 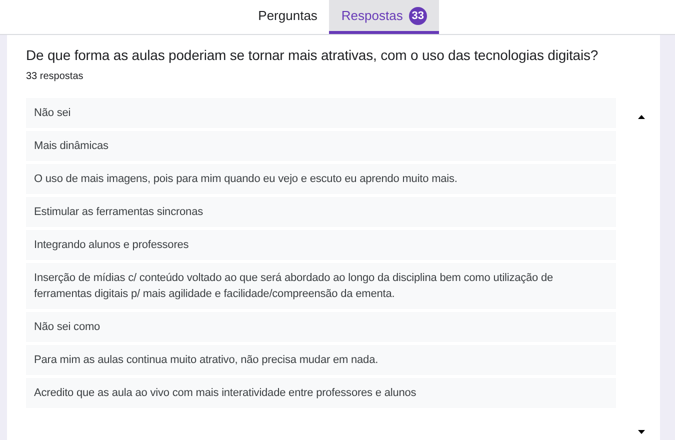 I want to click on answer-row: Acredito que as aula ao vivo com mais interatividade entre professores e alunos, so click(x=321, y=393).